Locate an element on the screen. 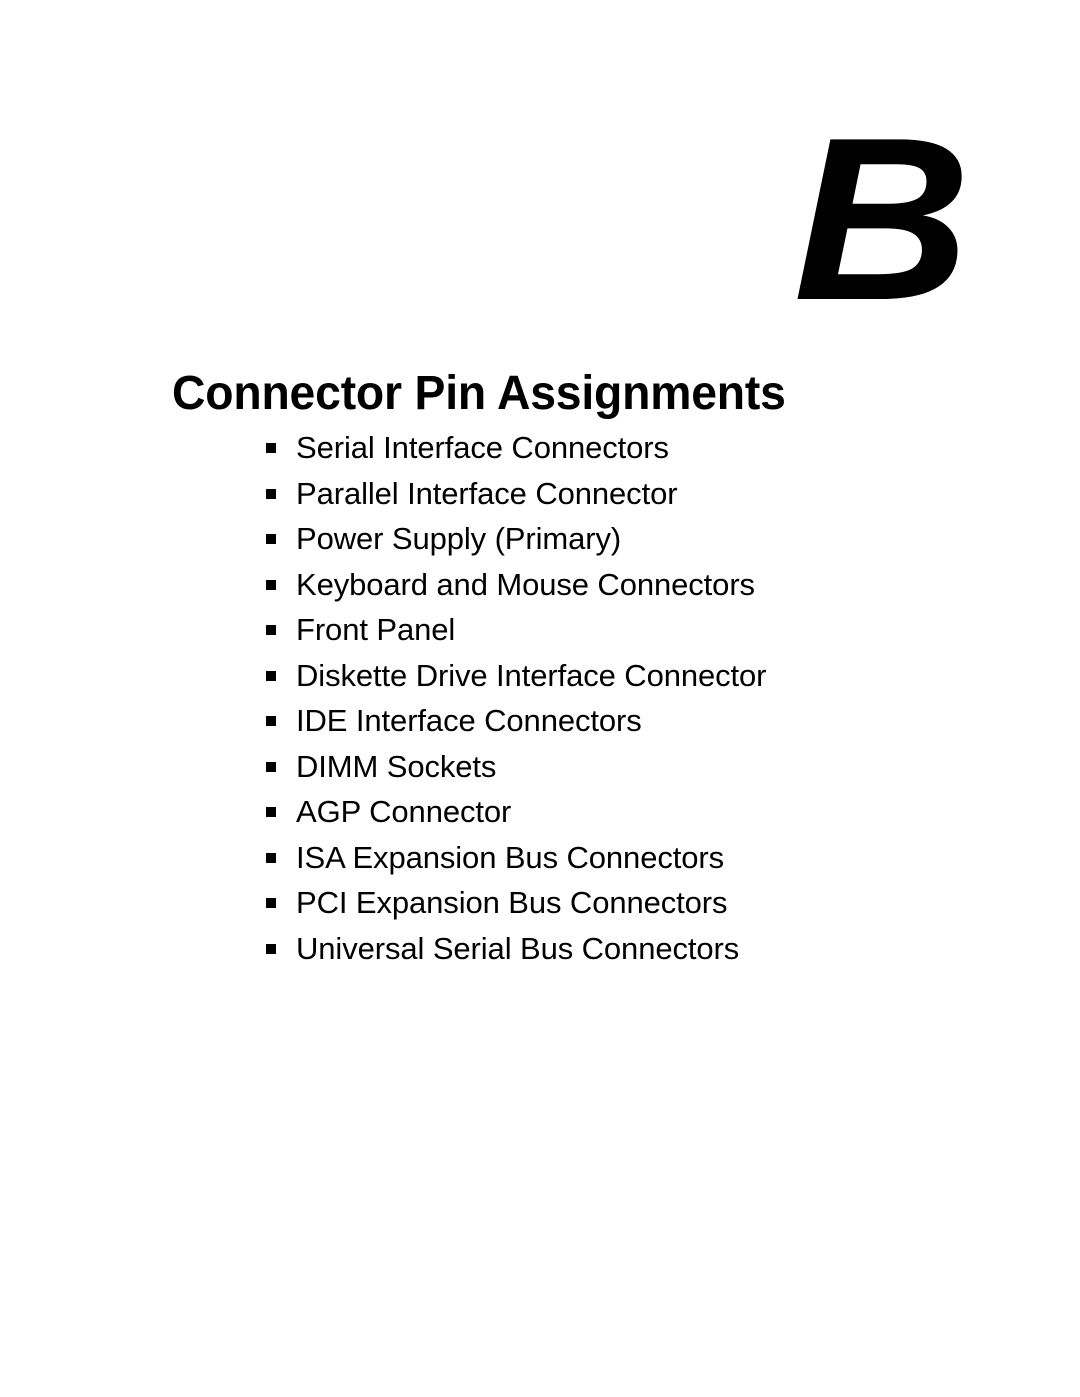 The image size is (1080, 1397). list-item-label: ISA Expansion Bus Connectors is located at coordinates (510, 857).